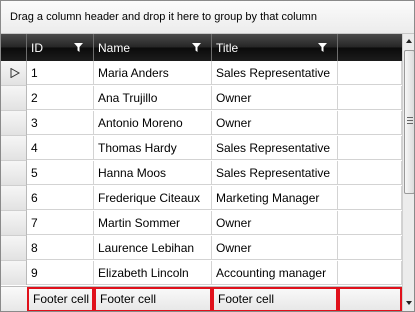  Describe the element at coordinates (14, 47) in the screenshot. I see `header-indicator-cell` at that location.